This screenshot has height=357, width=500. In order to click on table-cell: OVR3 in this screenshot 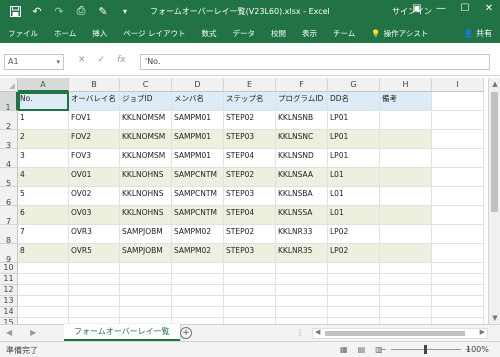, I will do `click(94, 234)`.